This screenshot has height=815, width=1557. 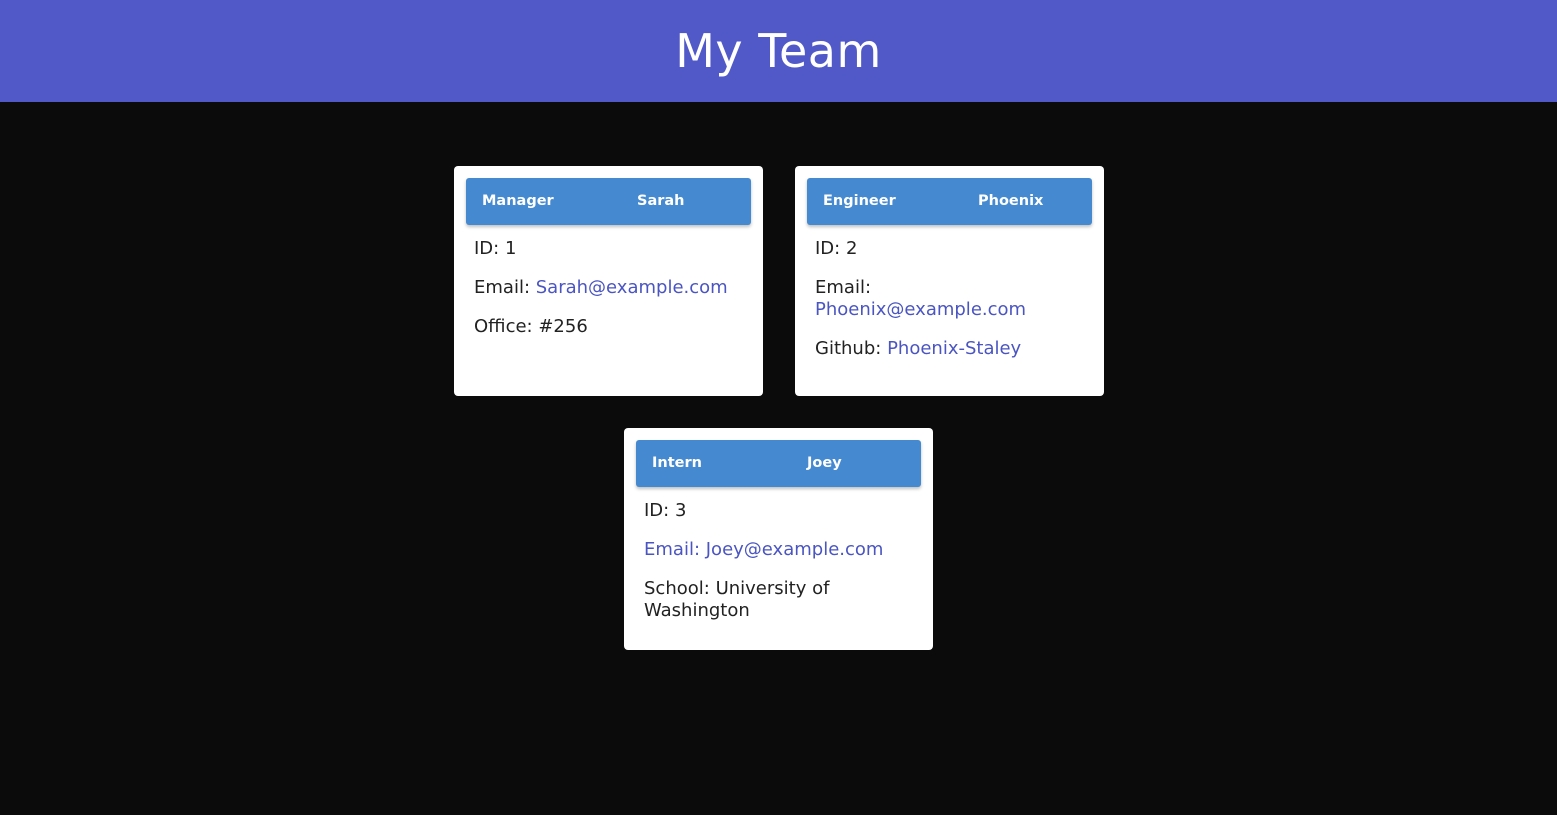 I want to click on github-label: Github:, so click(x=848, y=348).